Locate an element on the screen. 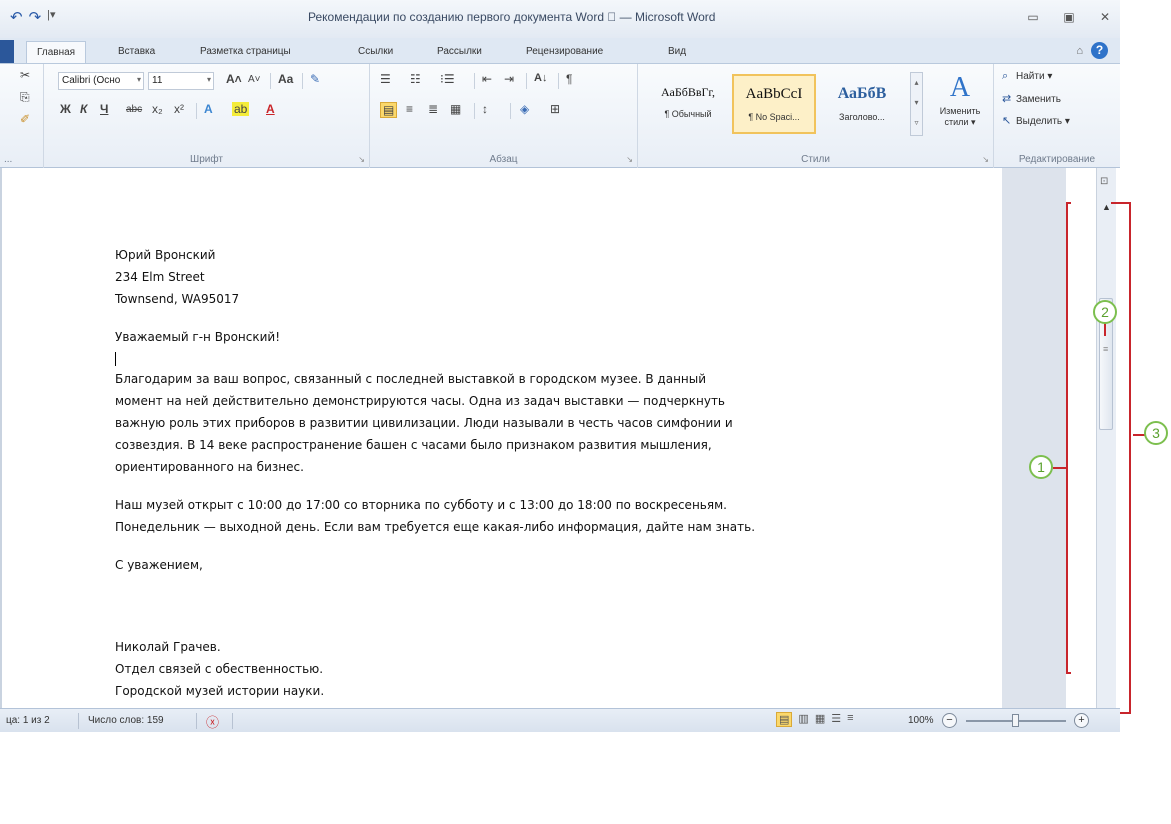  decrease-indent-icon: ⇤ is located at coordinates (487, 79).